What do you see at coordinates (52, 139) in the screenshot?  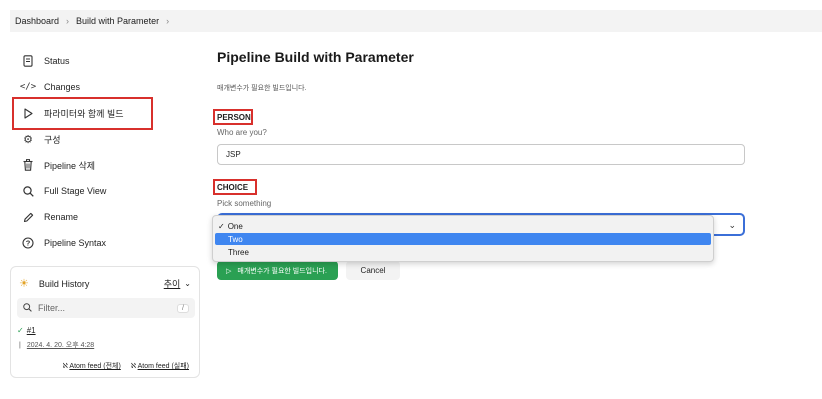 I see `sidebar-item-label: 구성` at bounding box center [52, 139].